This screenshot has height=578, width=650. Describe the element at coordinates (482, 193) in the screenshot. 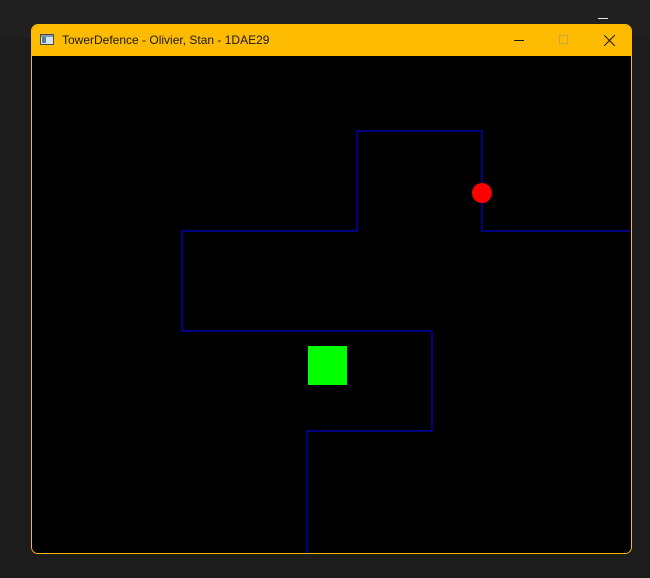

I see `enemy` at that location.